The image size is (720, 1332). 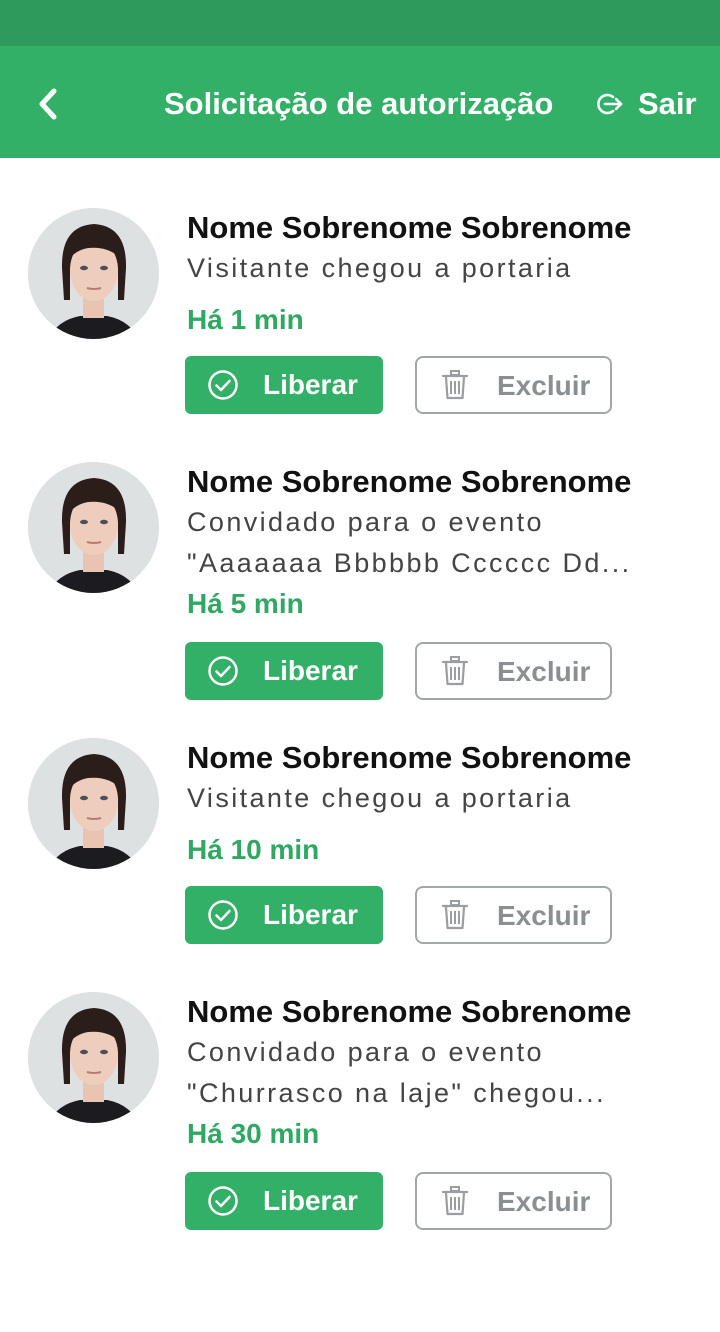 What do you see at coordinates (610, 104) in the screenshot?
I see `logout-icon` at bounding box center [610, 104].